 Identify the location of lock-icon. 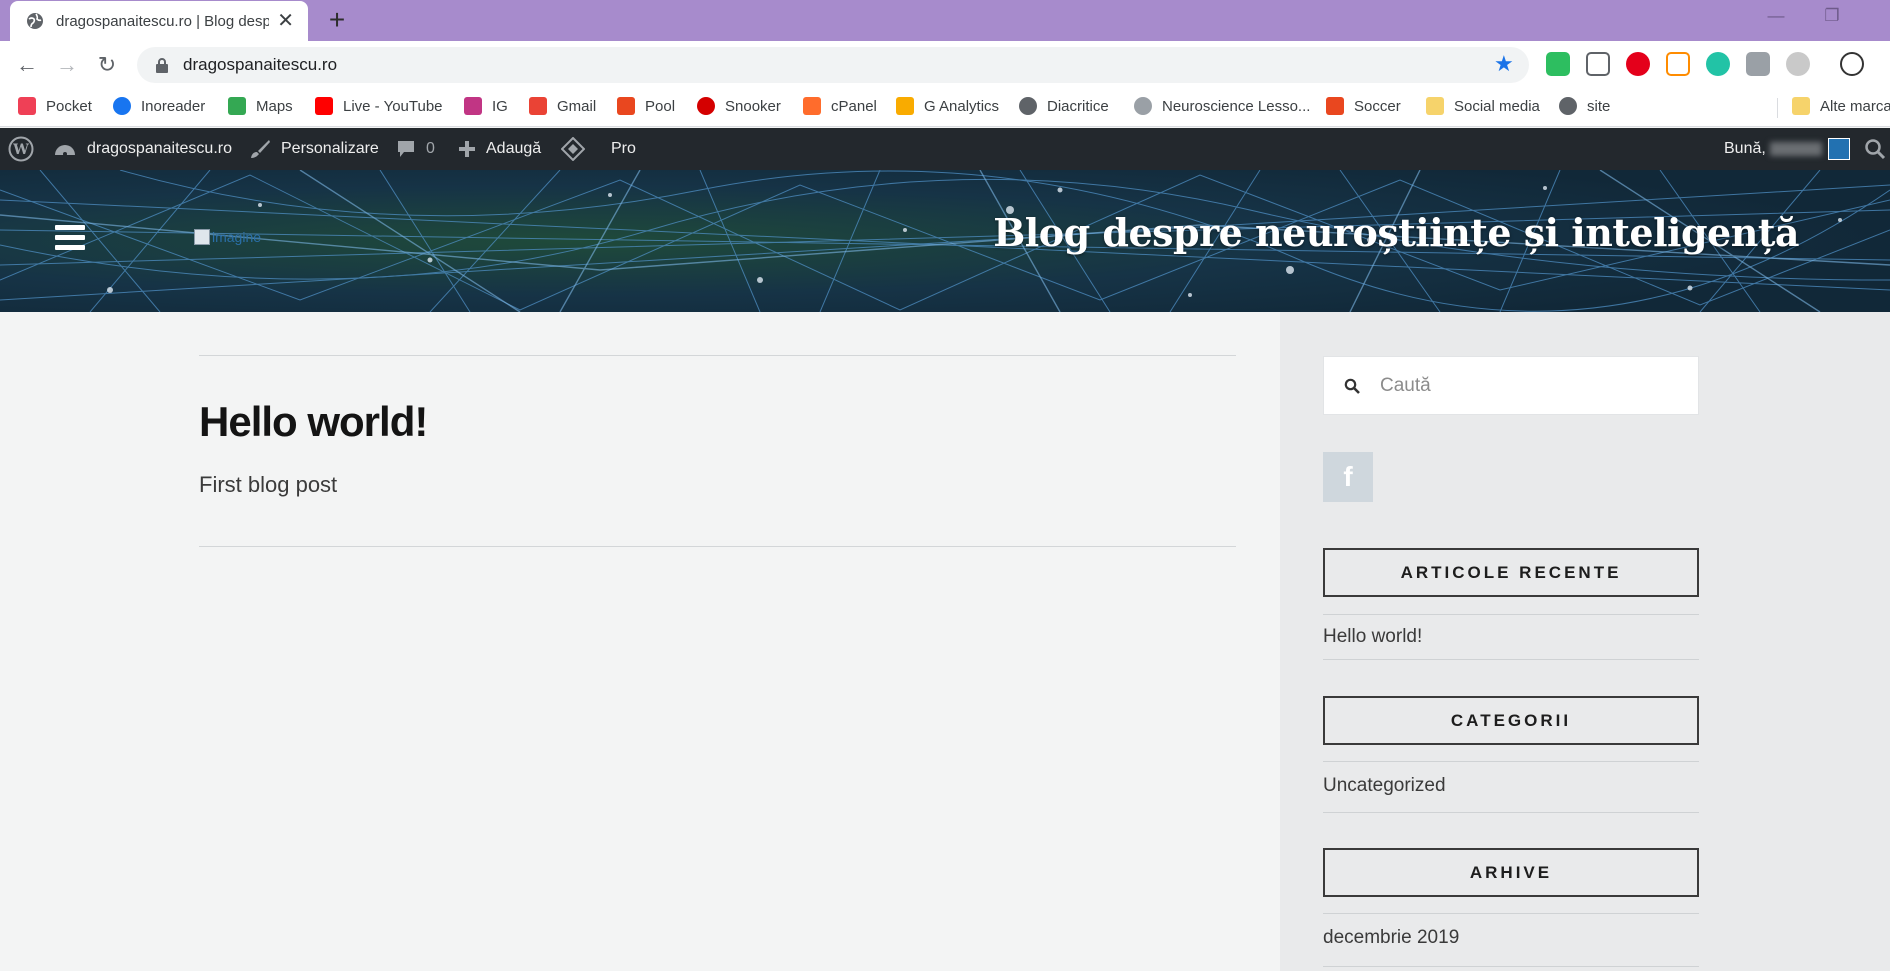
(162, 65).